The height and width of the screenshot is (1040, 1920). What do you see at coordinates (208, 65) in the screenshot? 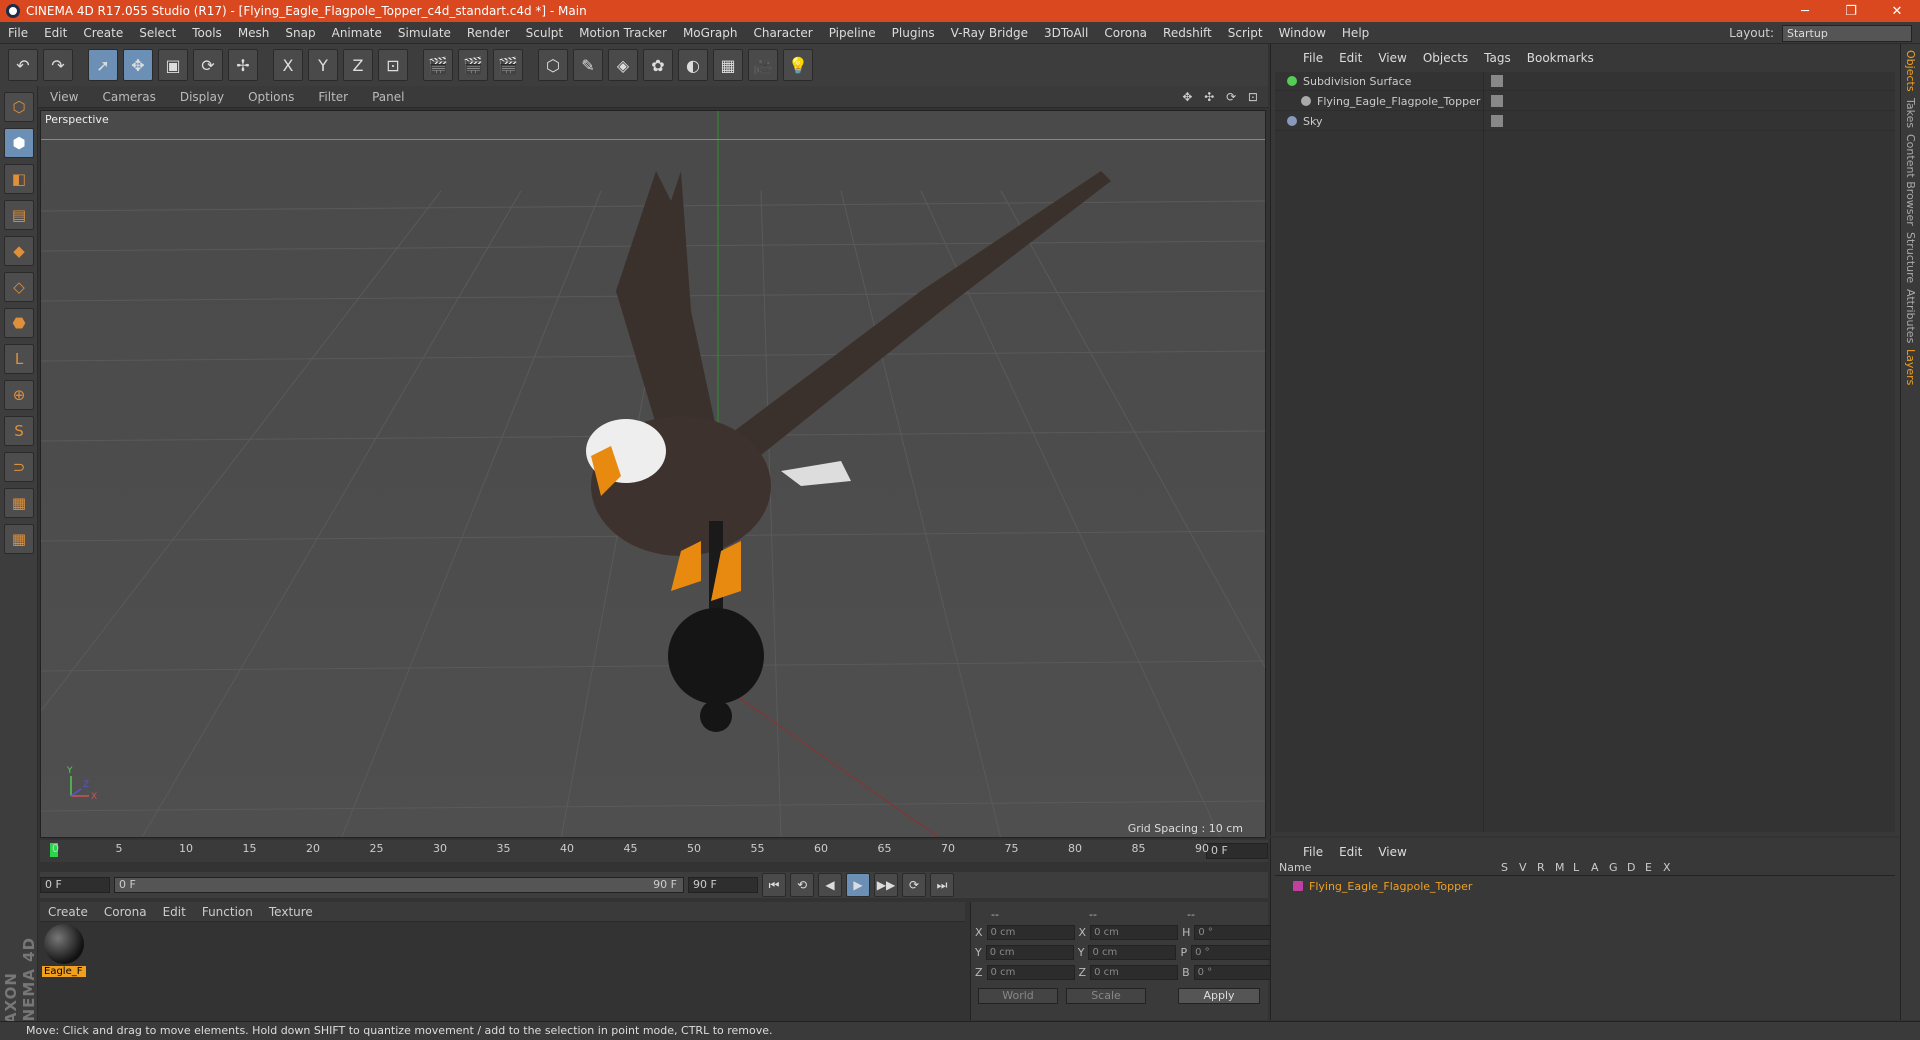
I see `rotate-icon: ⟳` at bounding box center [208, 65].